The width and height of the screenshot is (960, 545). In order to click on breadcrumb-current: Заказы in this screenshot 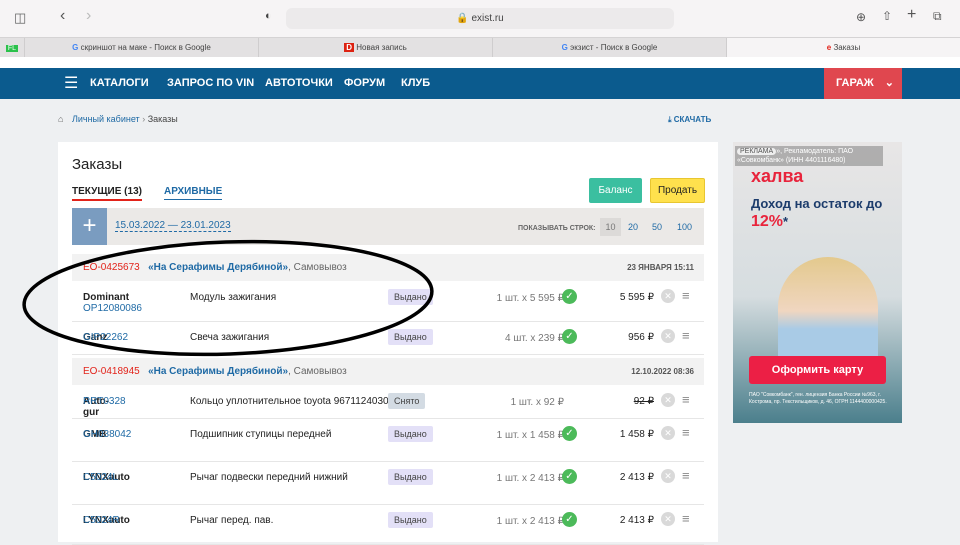, I will do `click(162, 119)`.